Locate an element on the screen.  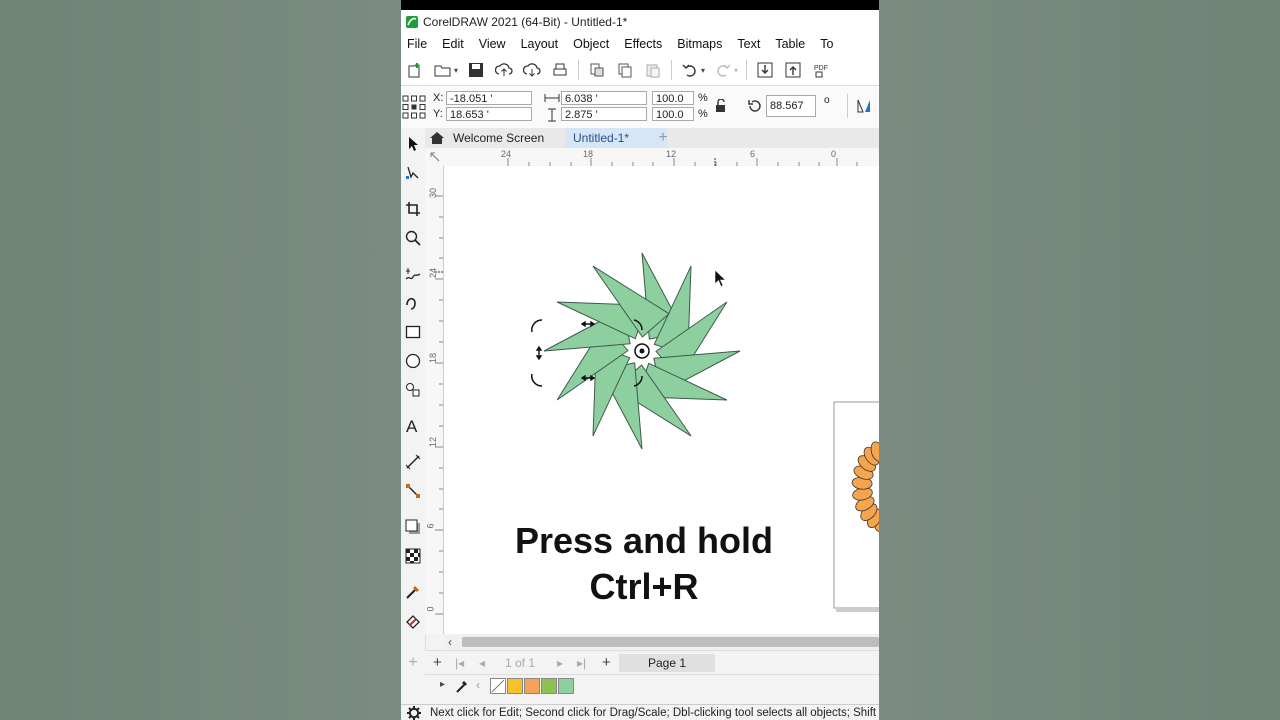
percent-y-label: % is located at coordinates (703, 114).